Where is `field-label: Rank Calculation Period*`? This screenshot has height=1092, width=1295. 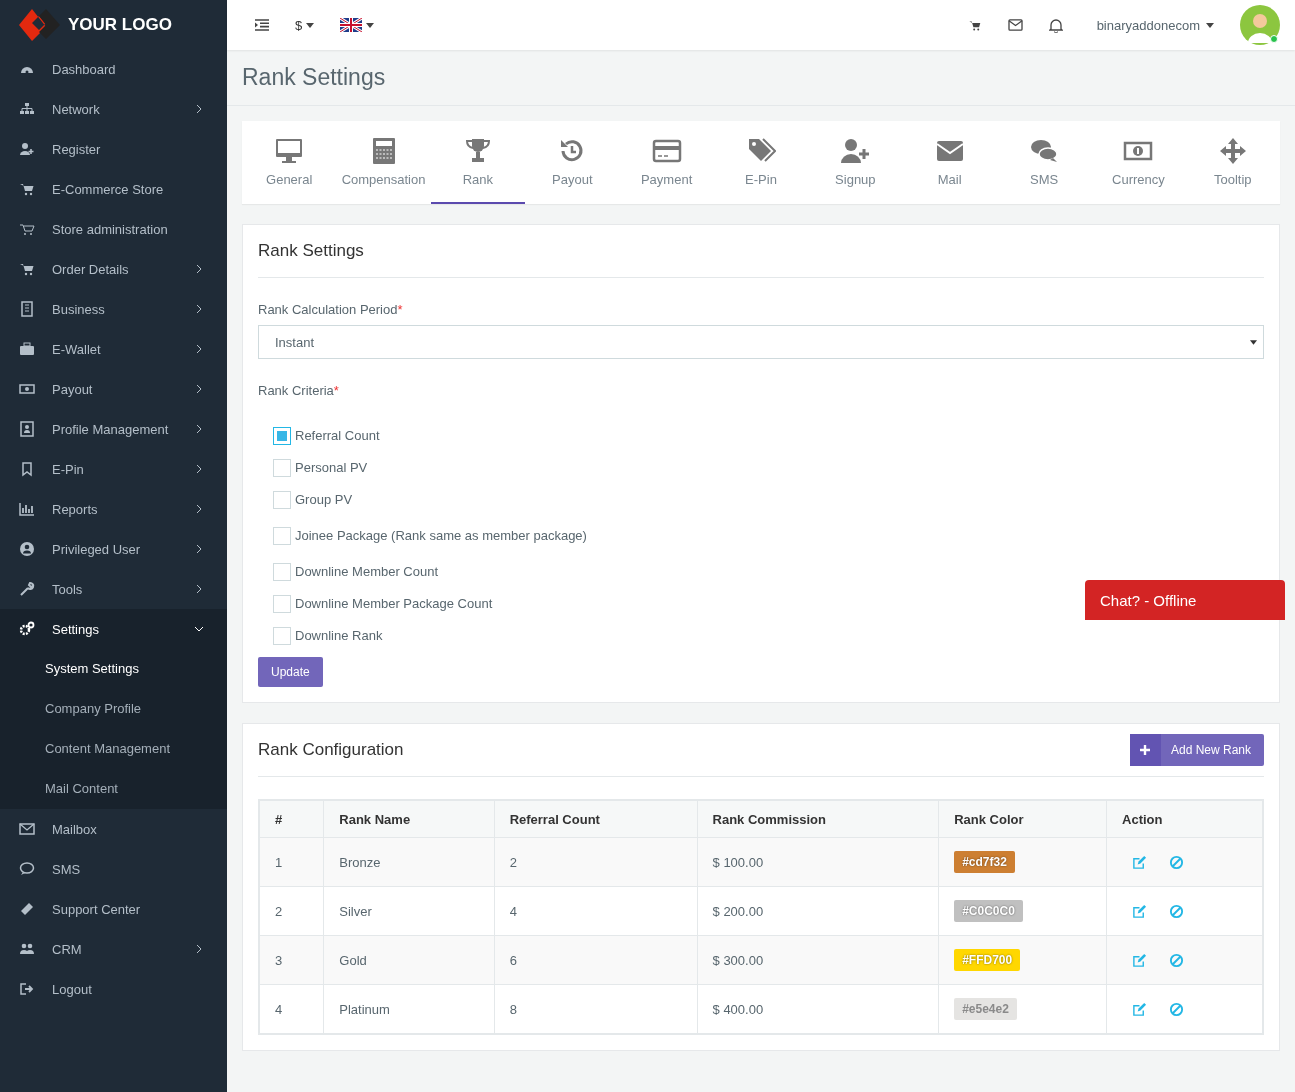
field-label: Rank Calculation Period* is located at coordinates (331, 309).